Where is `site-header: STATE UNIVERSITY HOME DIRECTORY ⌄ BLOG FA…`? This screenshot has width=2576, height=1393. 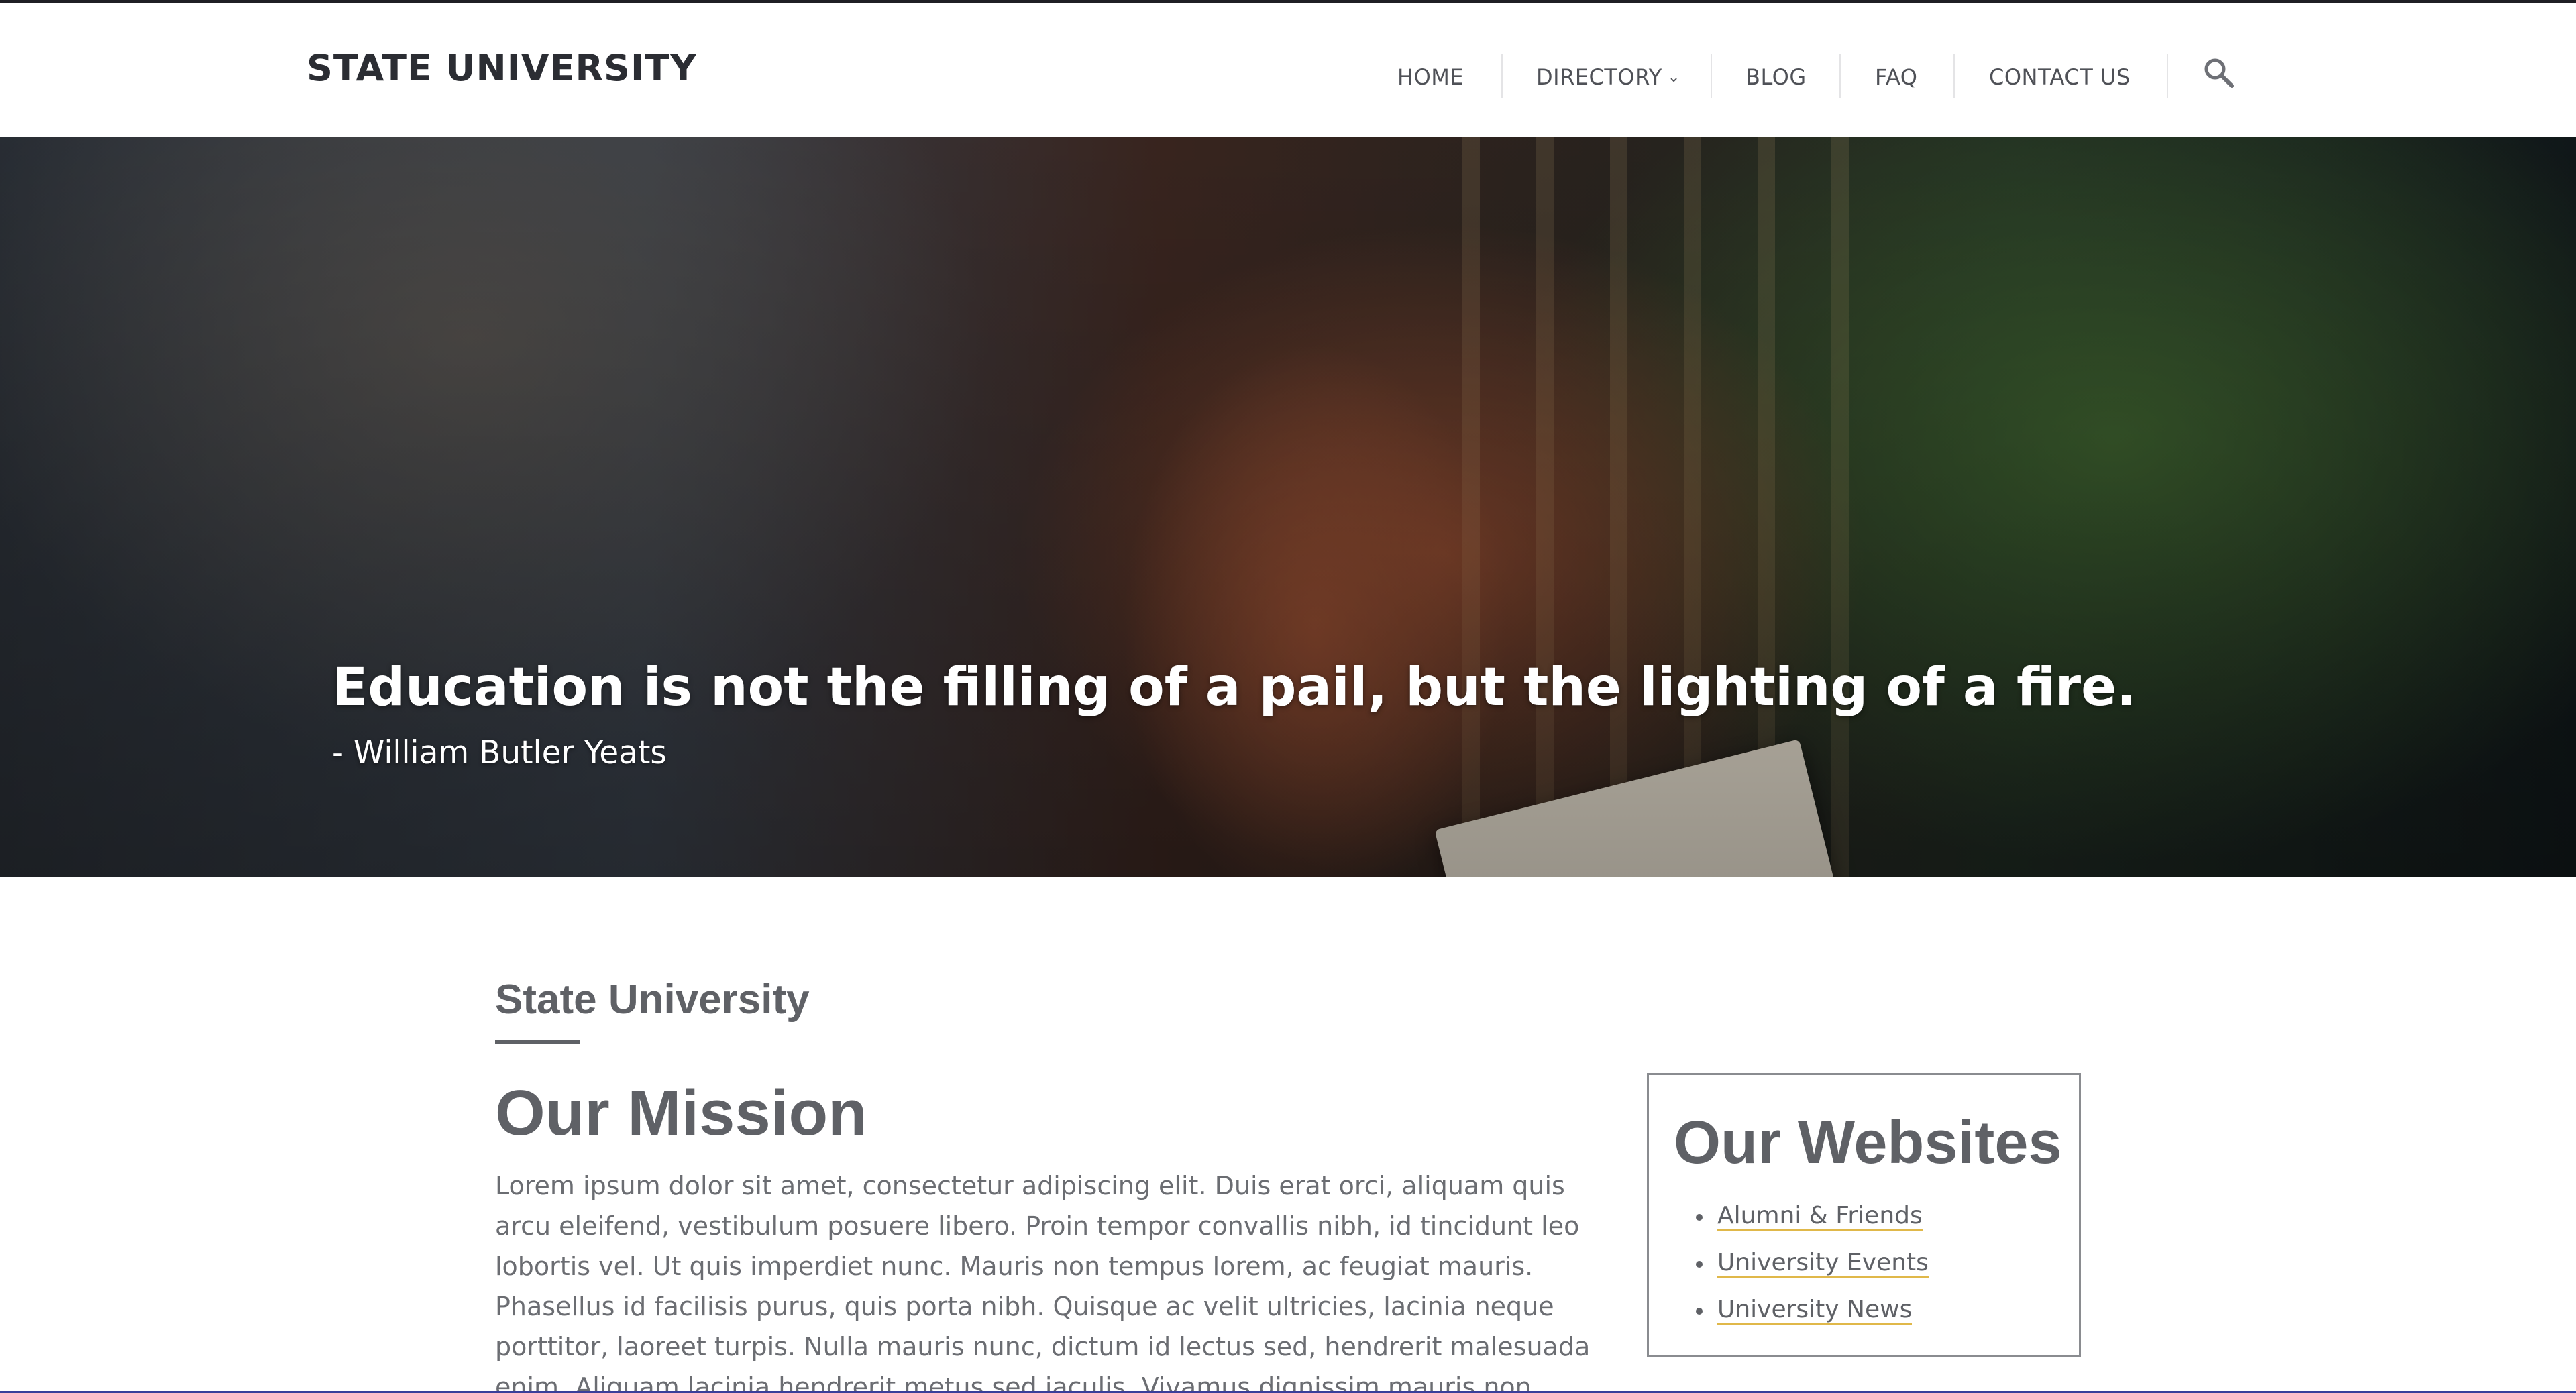 site-header: STATE UNIVERSITY HOME DIRECTORY ⌄ BLOG FA… is located at coordinates (1288, 70).